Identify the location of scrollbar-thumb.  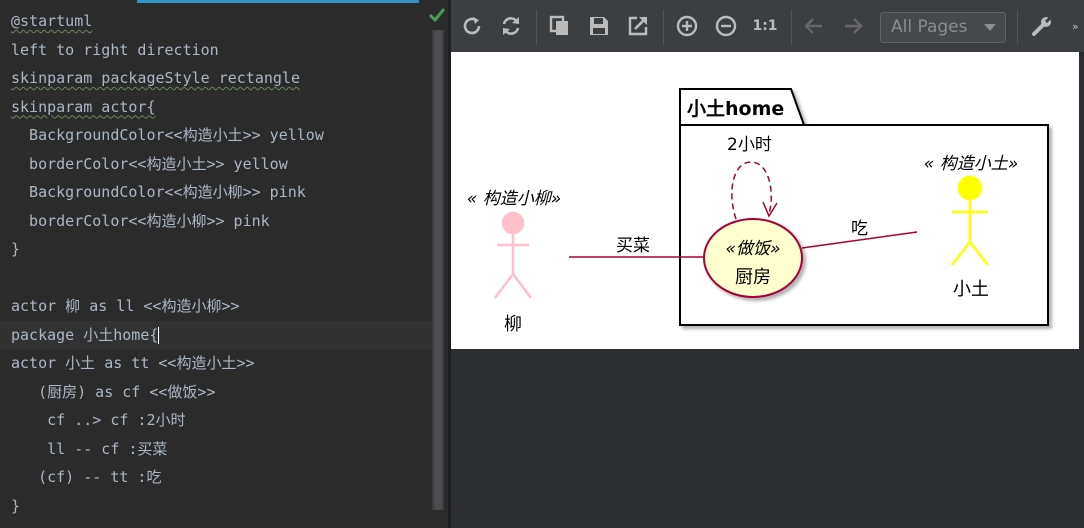
(438, 270).